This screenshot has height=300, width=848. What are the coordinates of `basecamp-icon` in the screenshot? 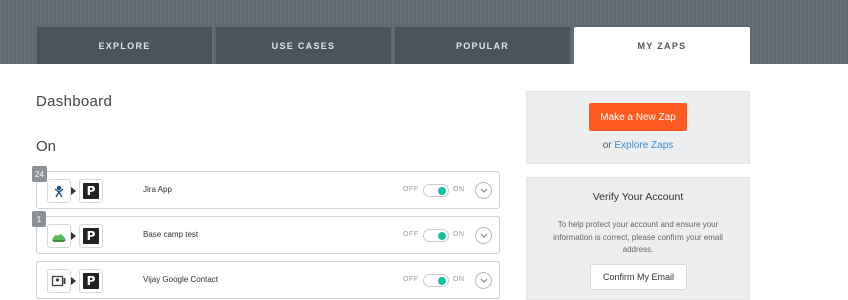 It's located at (59, 238).